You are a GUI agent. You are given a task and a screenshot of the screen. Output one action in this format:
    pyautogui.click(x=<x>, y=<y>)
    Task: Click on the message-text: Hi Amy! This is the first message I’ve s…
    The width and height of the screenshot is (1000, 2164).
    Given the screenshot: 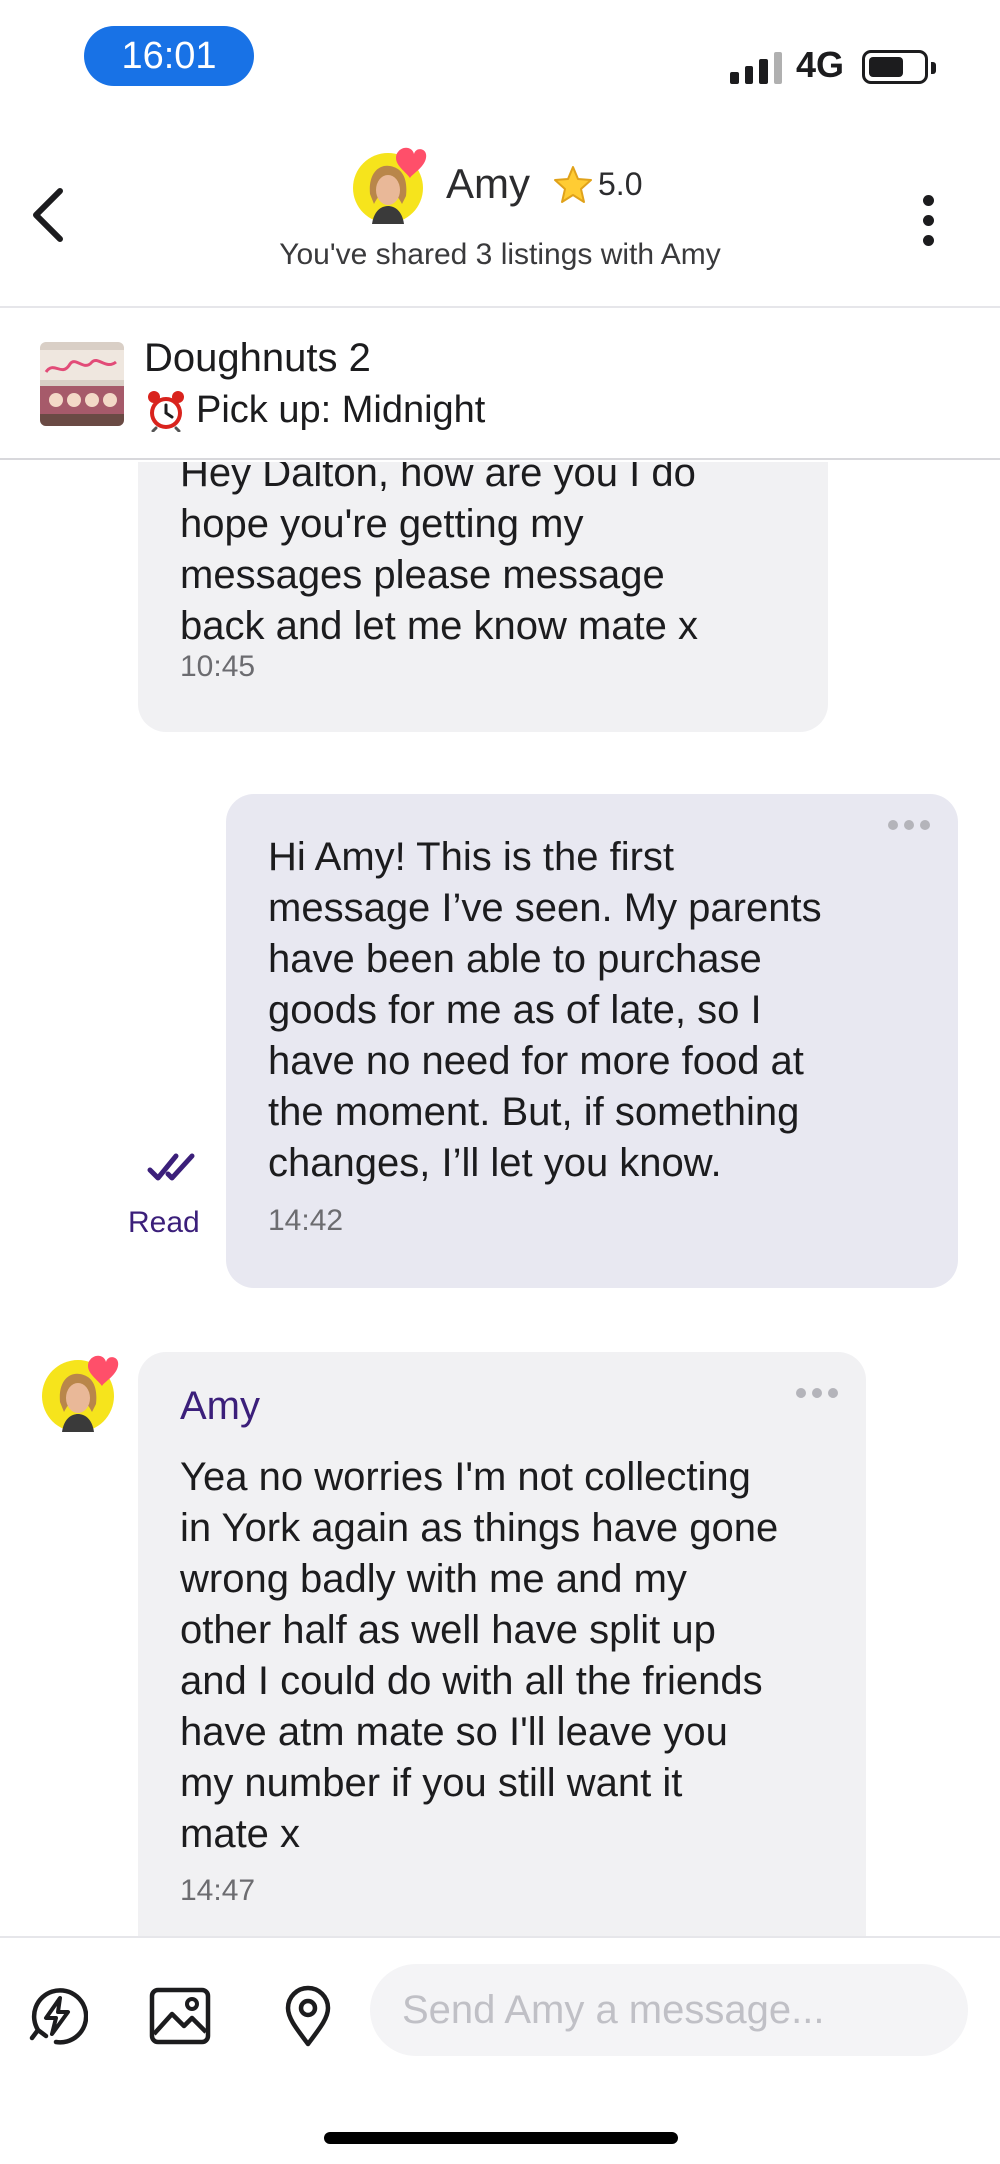 What is the action you would take?
    pyautogui.click(x=545, y=1010)
    